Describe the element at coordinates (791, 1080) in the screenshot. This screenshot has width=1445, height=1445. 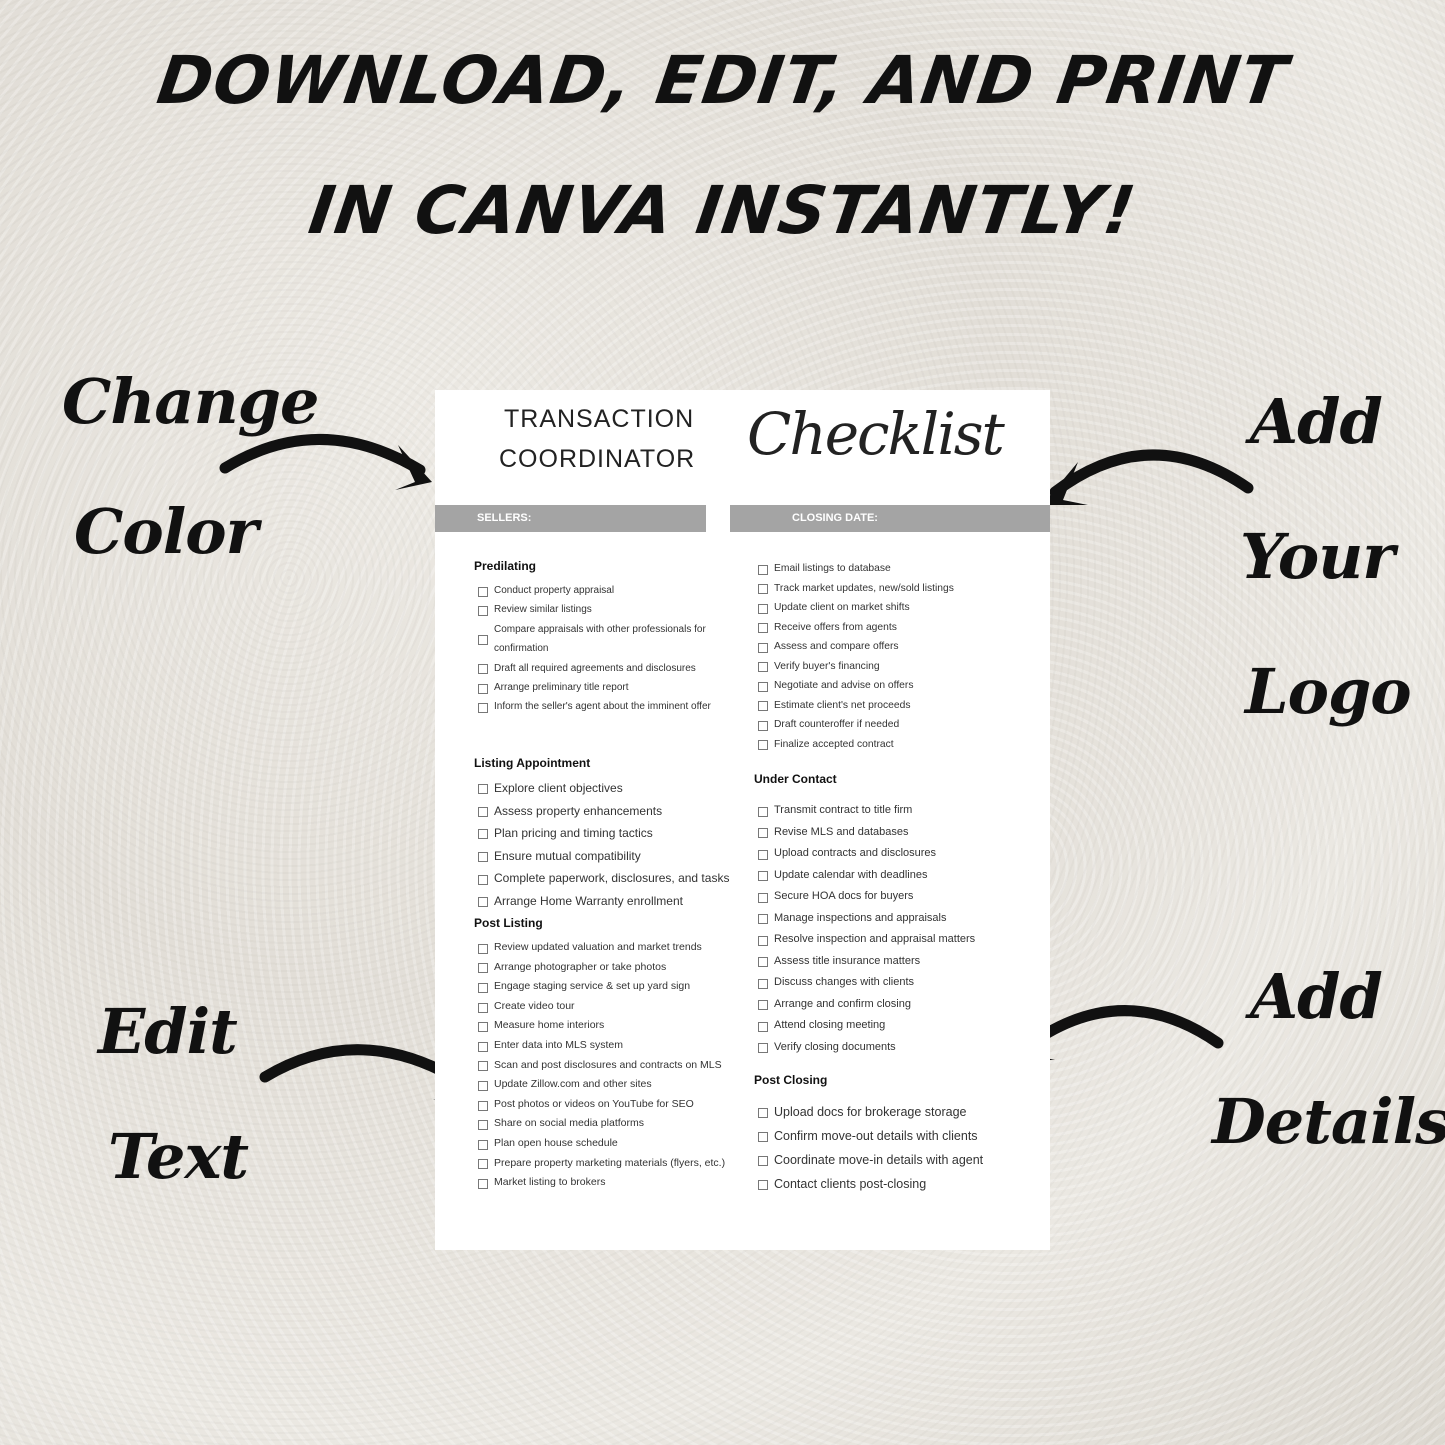
I see `section-heading: Post Closing` at that location.